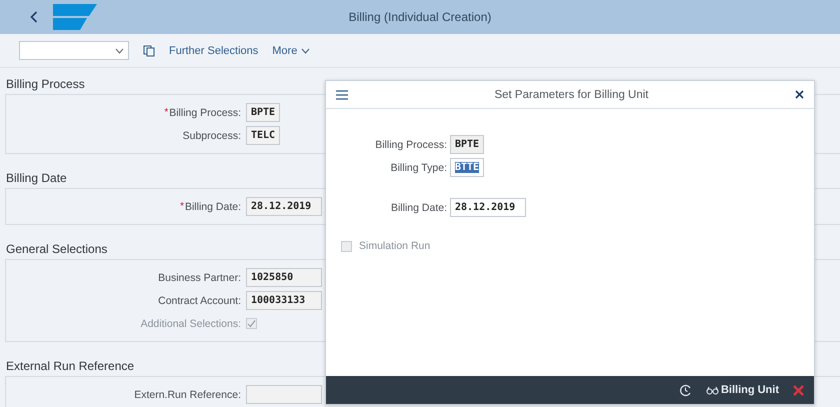 Image resolution: width=840 pixels, height=407 pixels. Describe the element at coordinates (342, 95) in the screenshot. I see `menu-icon` at that location.